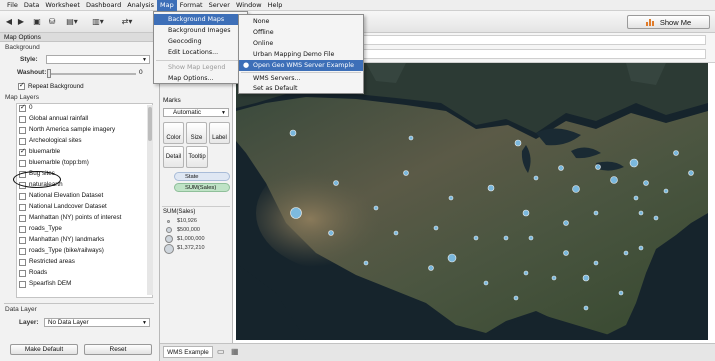  What do you see at coordinates (196, 133) in the screenshot?
I see `size-button: Size` at bounding box center [196, 133].